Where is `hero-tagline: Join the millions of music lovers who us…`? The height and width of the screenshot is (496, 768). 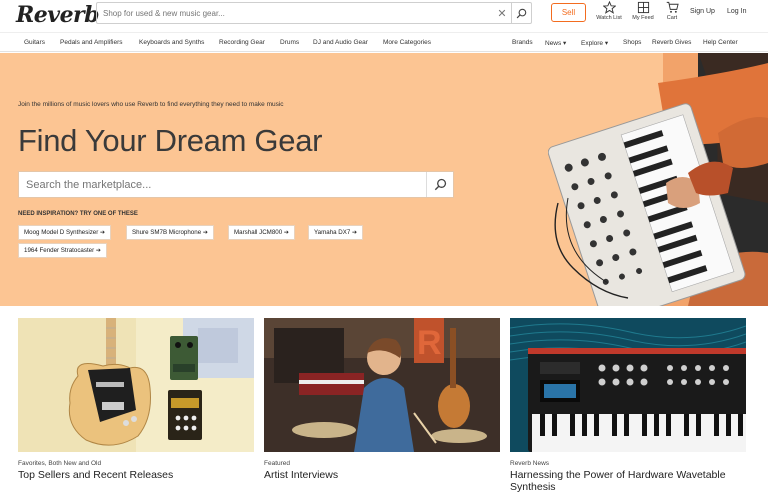 hero-tagline: Join the millions of music lovers who us… is located at coordinates (151, 104).